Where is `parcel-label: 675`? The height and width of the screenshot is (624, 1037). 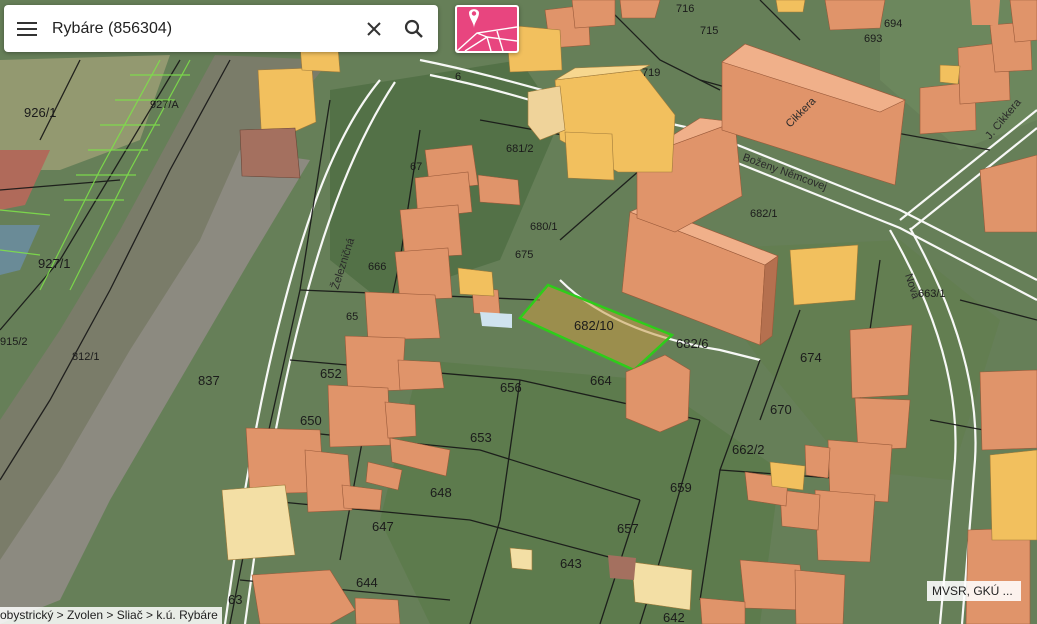 parcel-label: 675 is located at coordinates (524, 255).